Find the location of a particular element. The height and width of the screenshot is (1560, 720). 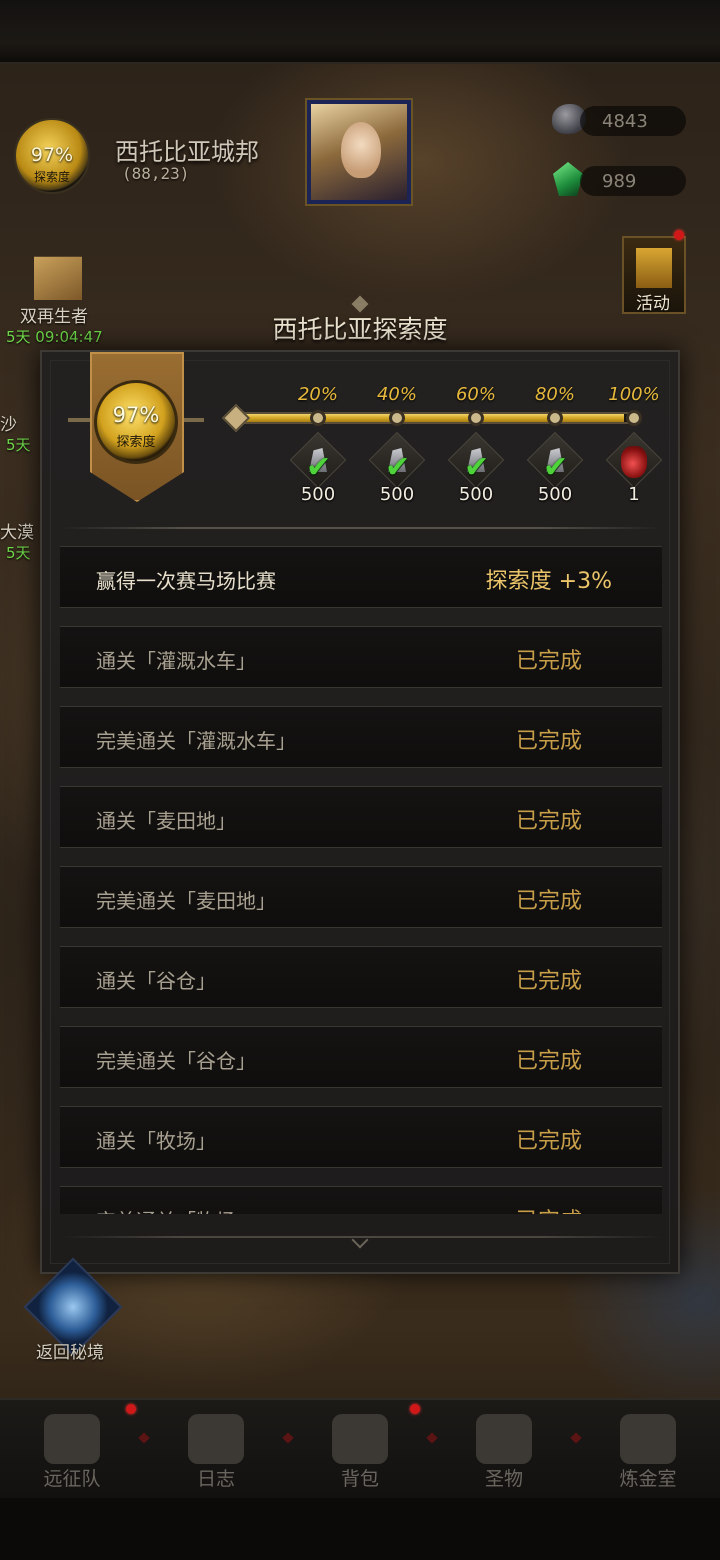

side-event-label: 沙 is located at coordinates (8, 422).